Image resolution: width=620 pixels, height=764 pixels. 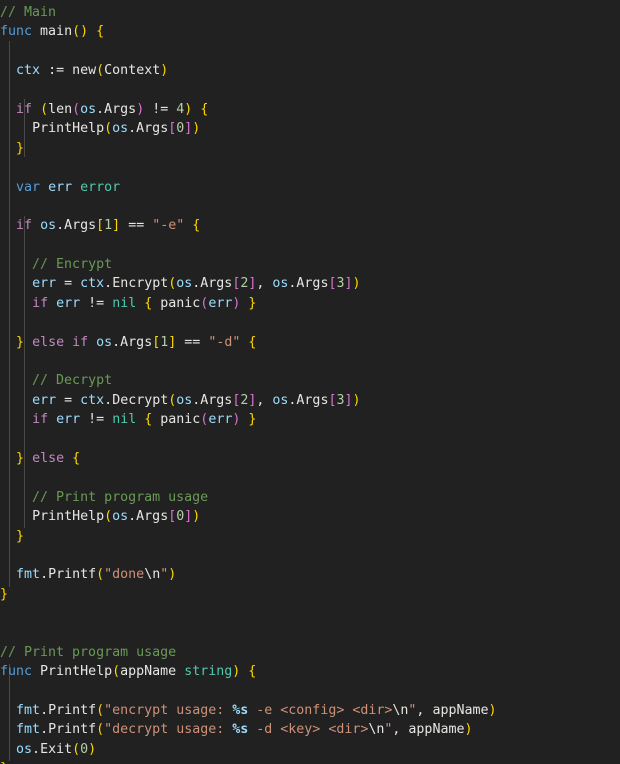 What do you see at coordinates (310, 12) in the screenshot?
I see `code-line: // Main` at bounding box center [310, 12].